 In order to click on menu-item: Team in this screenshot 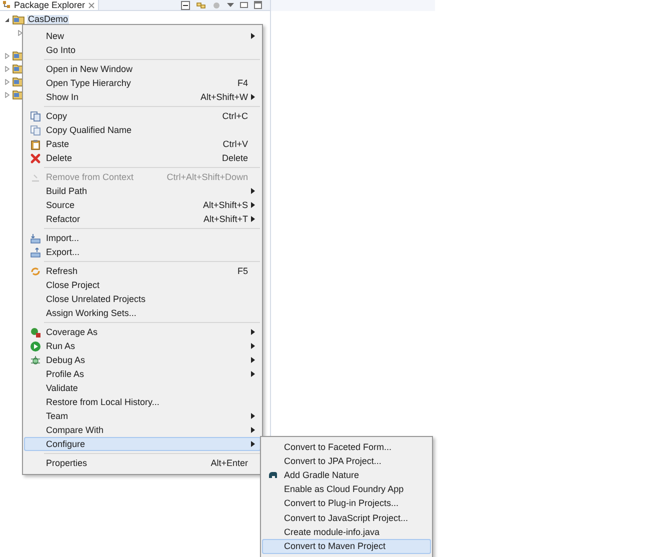, I will do `click(142, 416)`.